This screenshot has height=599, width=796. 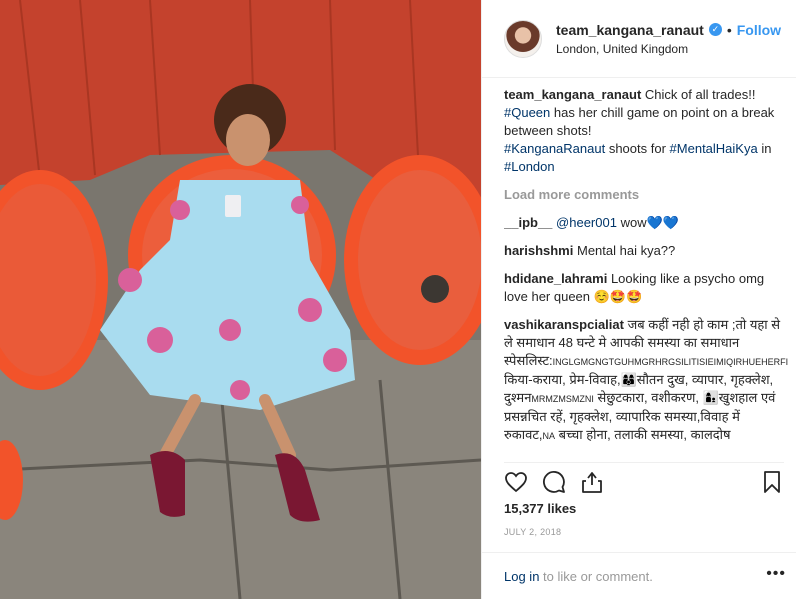 I want to click on caption-username: team_kangana_ranaut, so click(x=572, y=94).